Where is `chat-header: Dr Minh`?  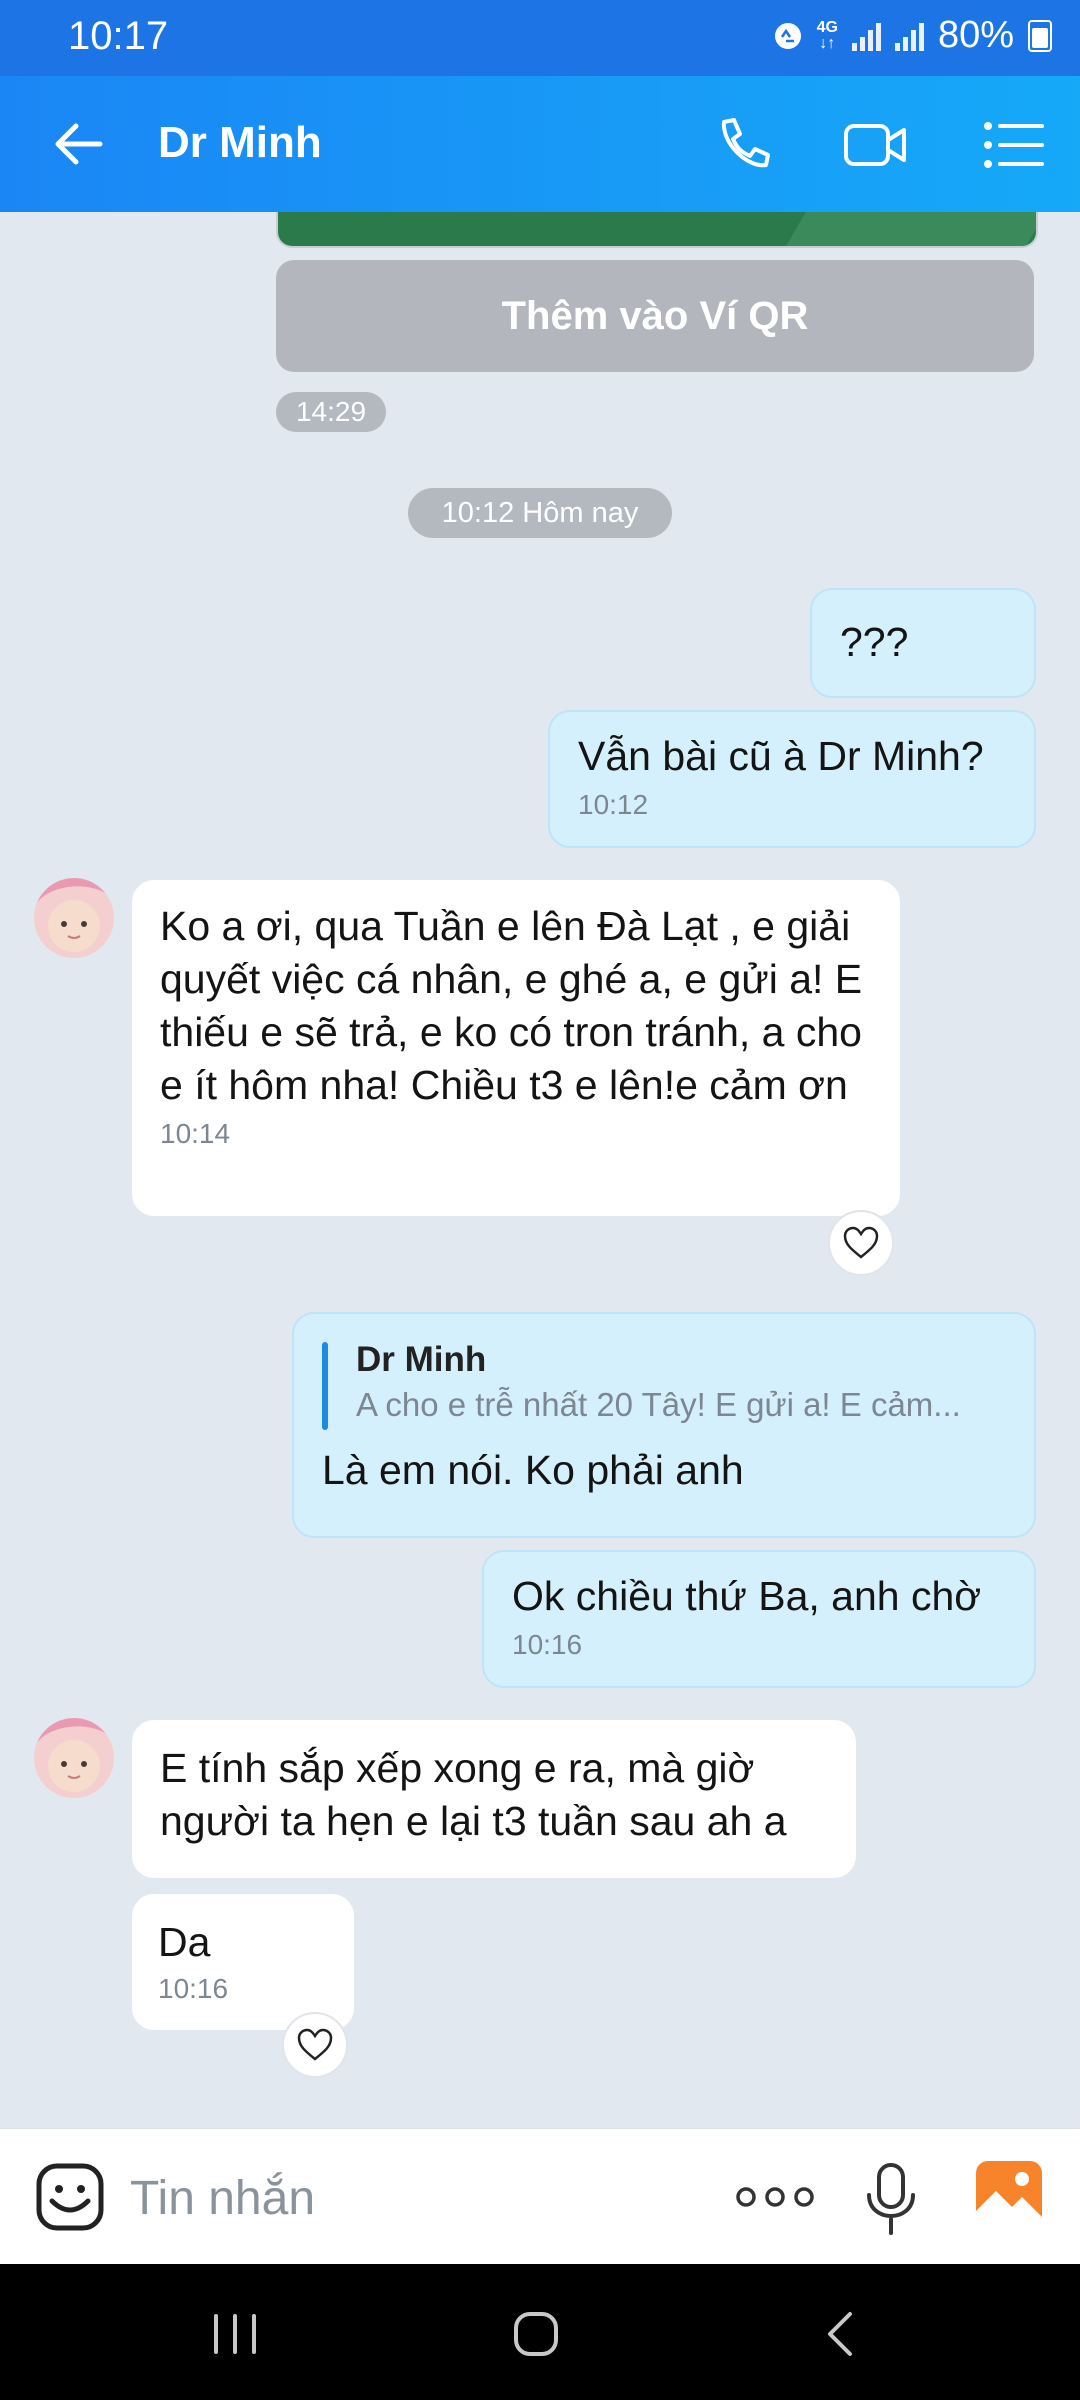 chat-header: Dr Minh is located at coordinates (540, 144).